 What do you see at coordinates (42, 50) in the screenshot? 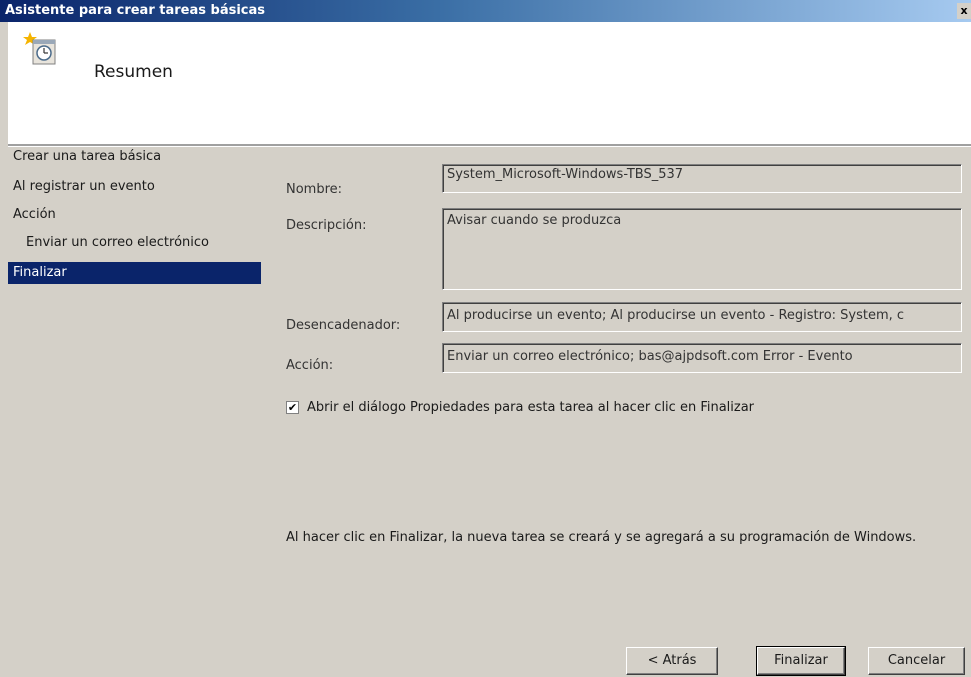
I see `task-scheduler-icon` at bounding box center [42, 50].